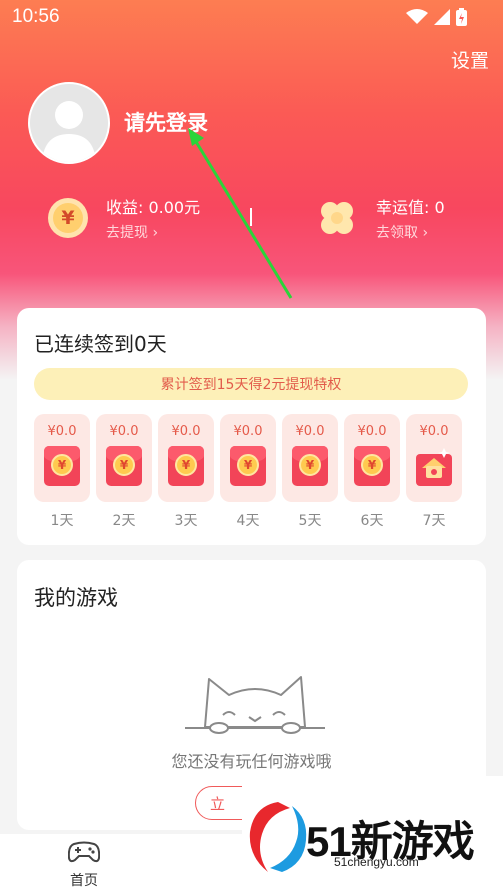 The height and width of the screenshot is (894, 503). I want to click on stats-divider, so click(251, 217).